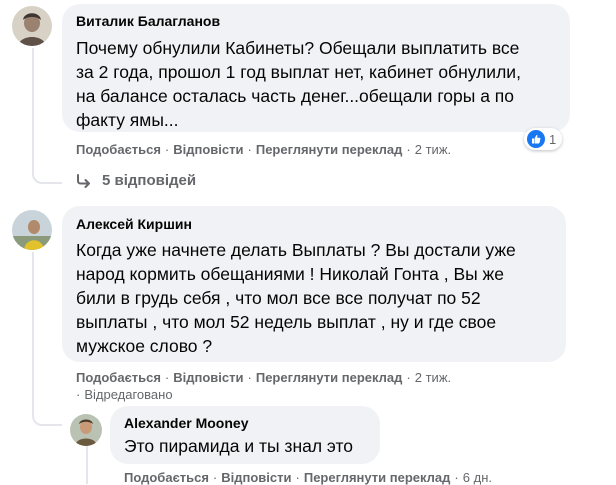 The width and height of the screenshot is (616, 485). I want to click on like-icon, so click(536, 139).